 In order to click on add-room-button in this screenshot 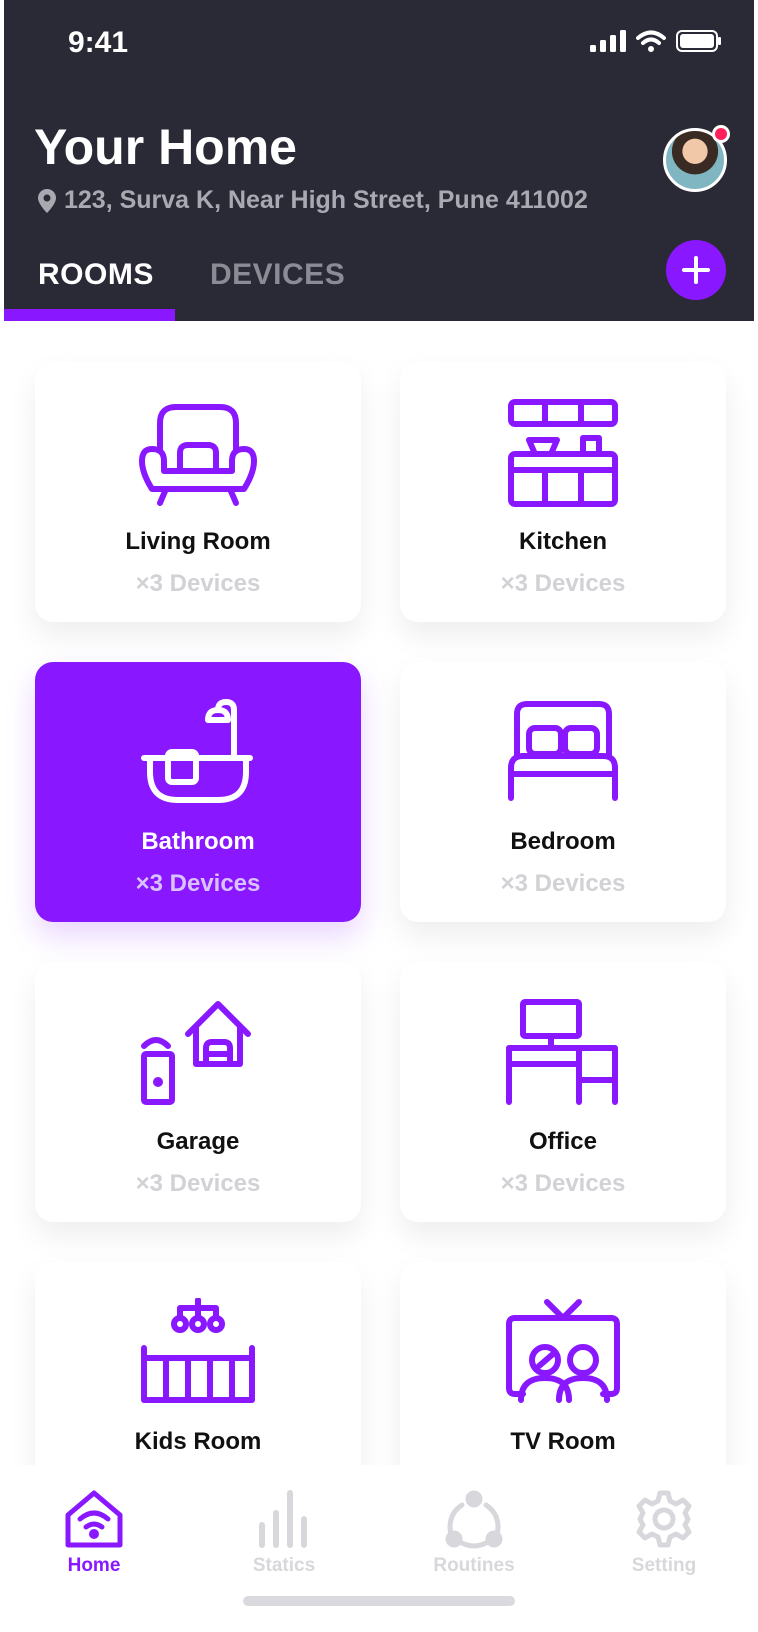, I will do `click(696, 270)`.